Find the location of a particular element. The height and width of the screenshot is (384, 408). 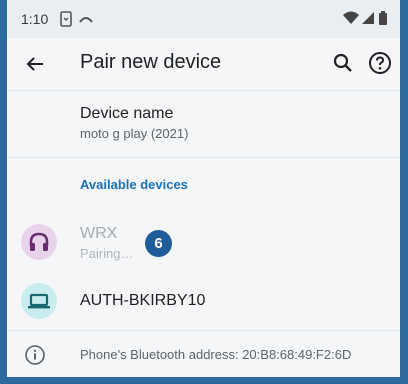

back-arrow-icon is located at coordinates (35, 64).